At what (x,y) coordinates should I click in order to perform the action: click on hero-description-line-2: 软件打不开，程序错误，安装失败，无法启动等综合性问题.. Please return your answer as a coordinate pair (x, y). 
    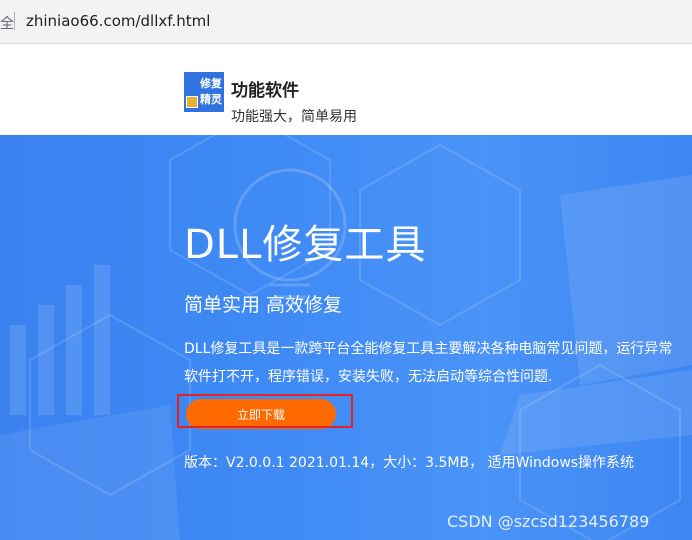
    Looking at the image, I should click on (368, 377).